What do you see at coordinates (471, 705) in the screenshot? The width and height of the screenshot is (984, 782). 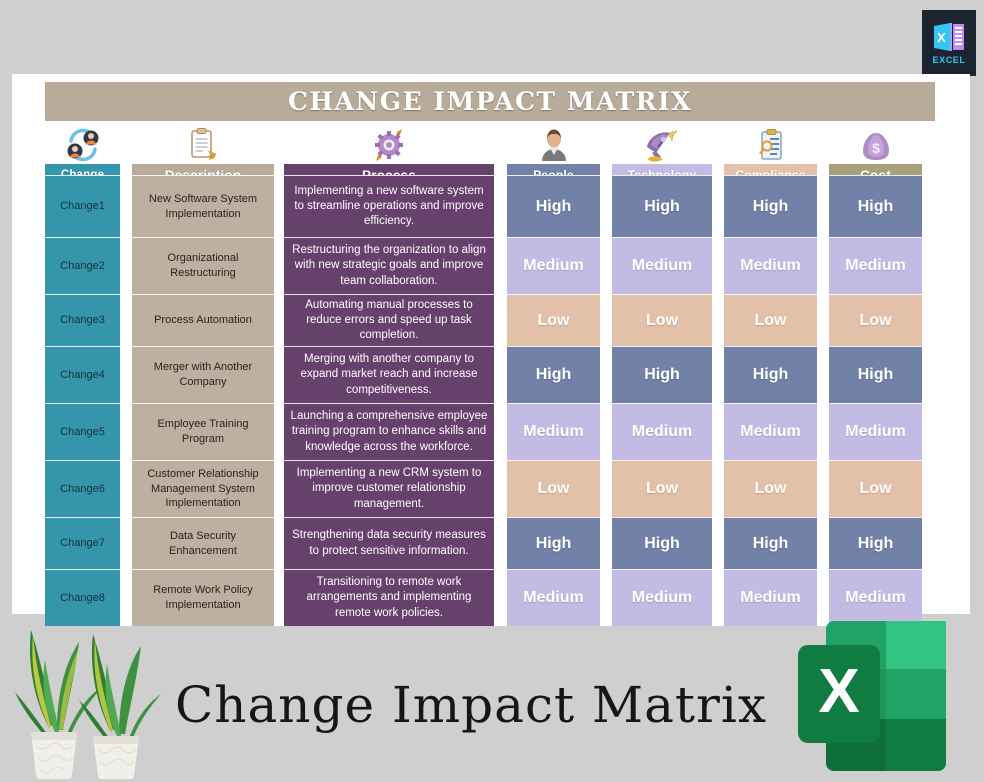 I see `footer-title: Change Impact Matrix` at bounding box center [471, 705].